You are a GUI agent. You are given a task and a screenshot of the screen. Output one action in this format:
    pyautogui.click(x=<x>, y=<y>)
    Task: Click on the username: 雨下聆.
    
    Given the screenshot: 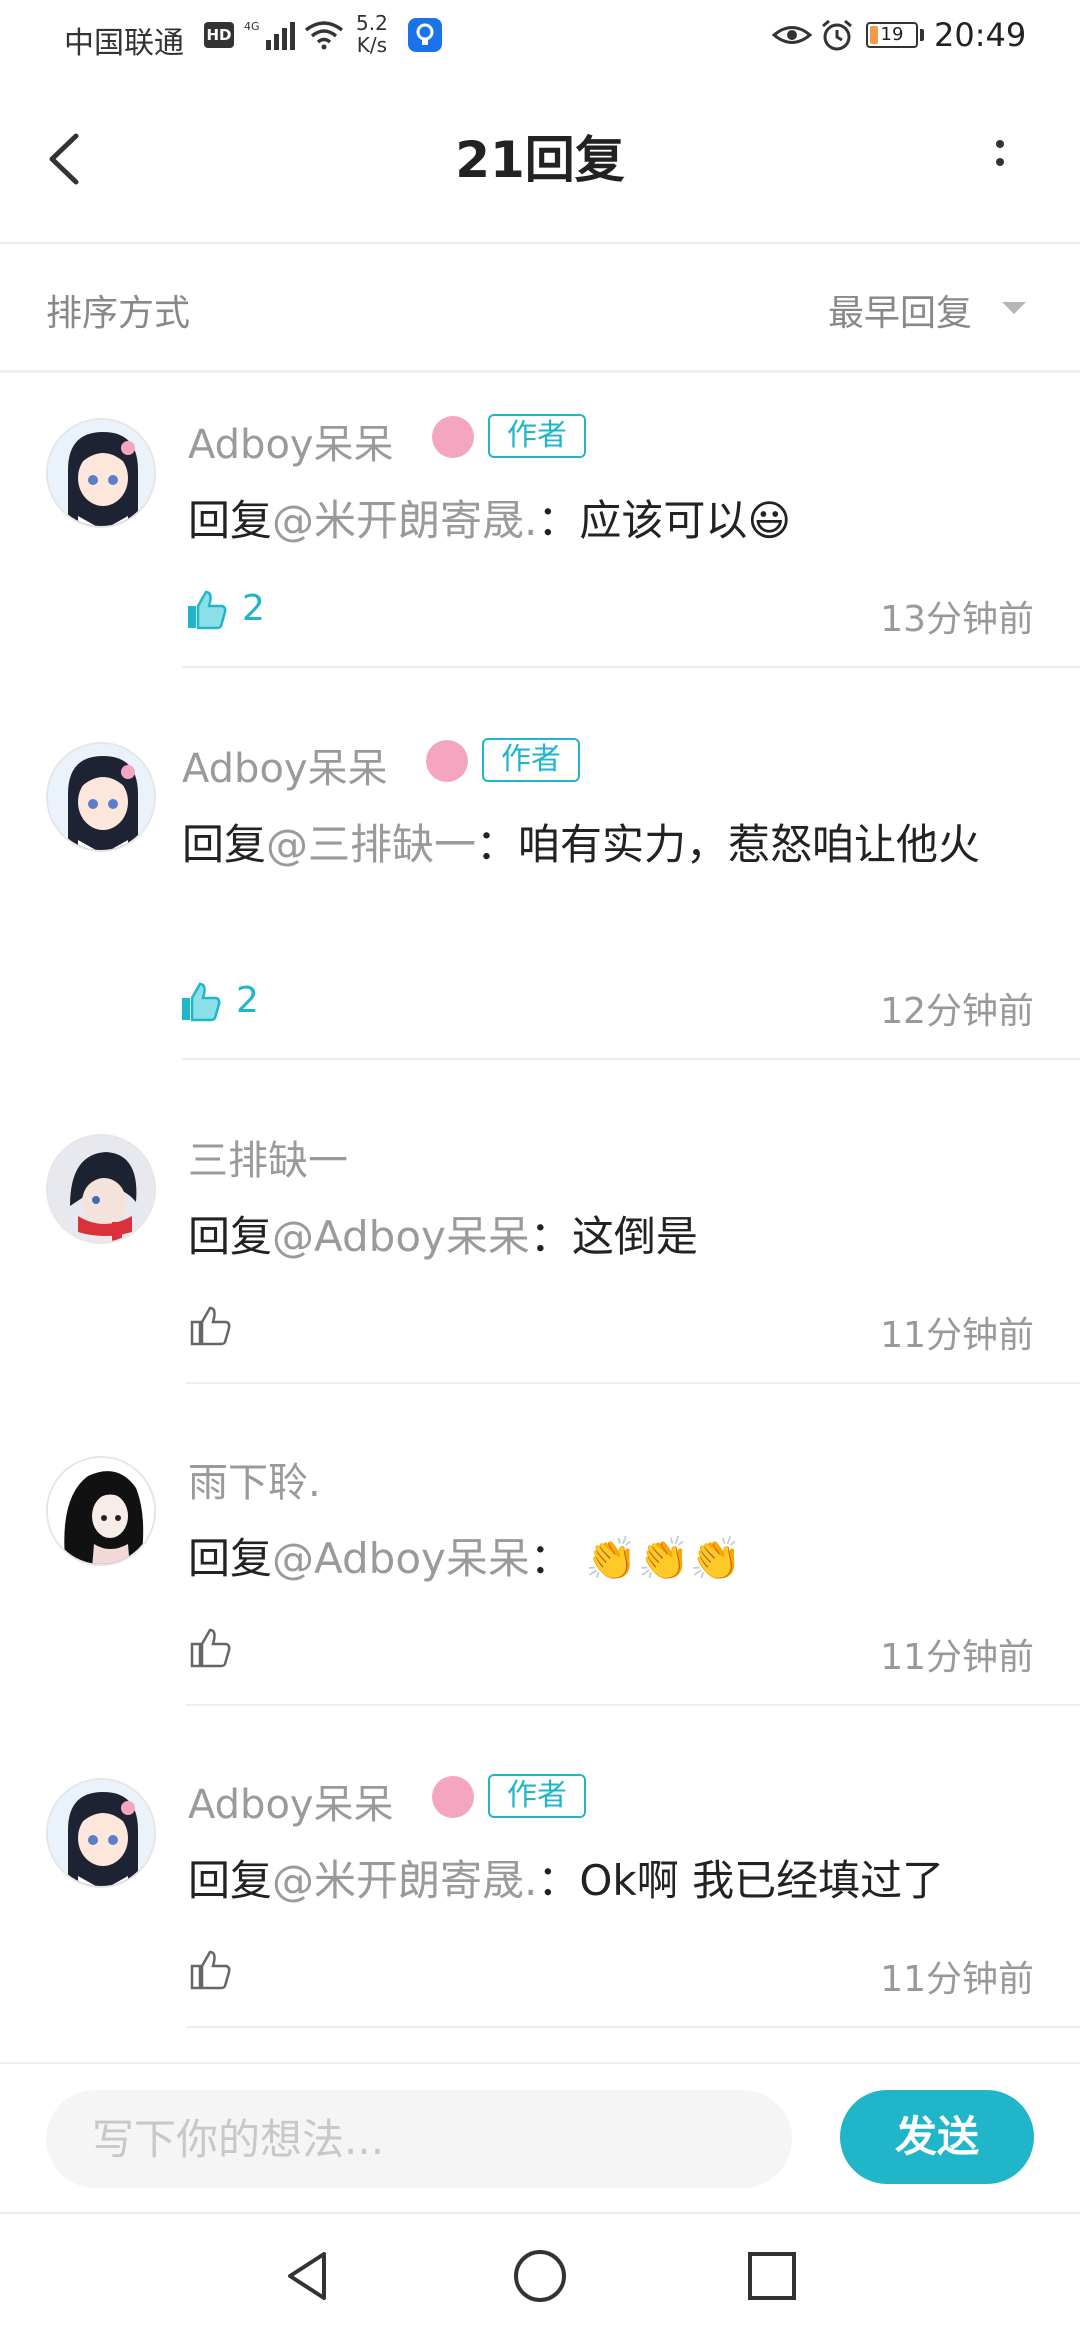 What is the action you would take?
    pyautogui.click(x=254, y=1479)
    